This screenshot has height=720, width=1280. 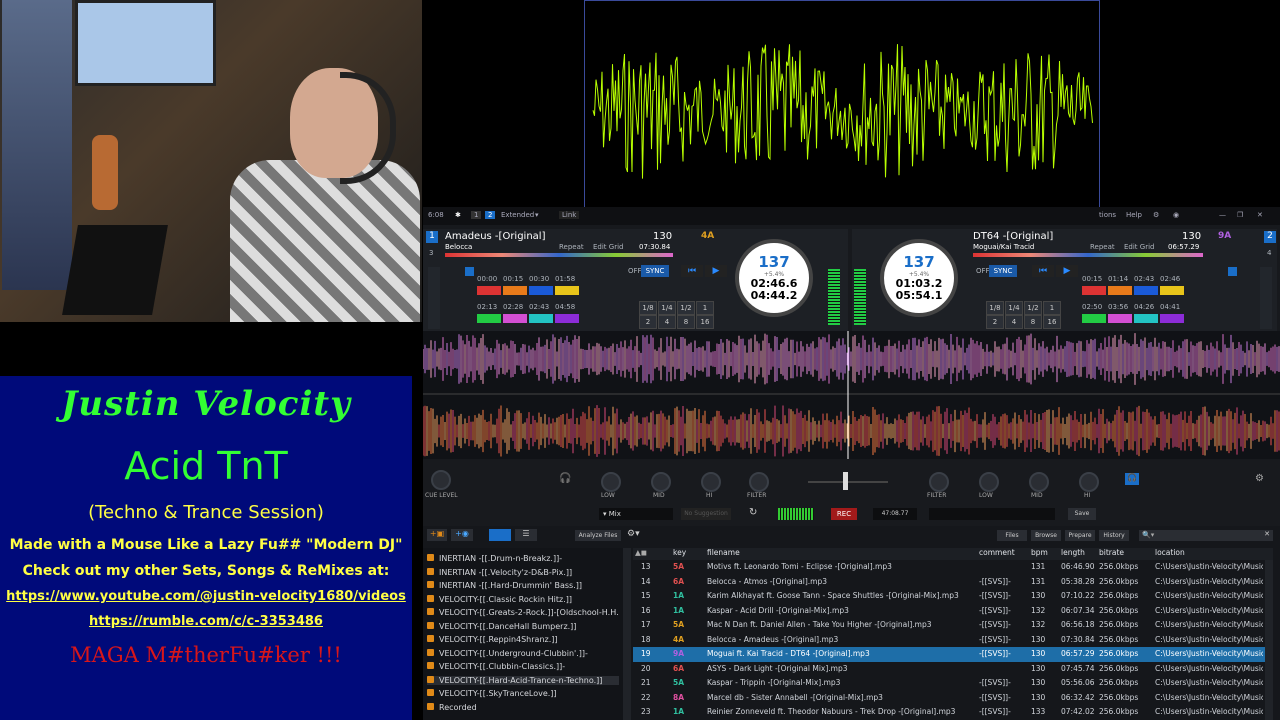 What do you see at coordinates (462, 535) in the screenshot?
I see `add-playlist-icon: +◉` at bounding box center [462, 535].